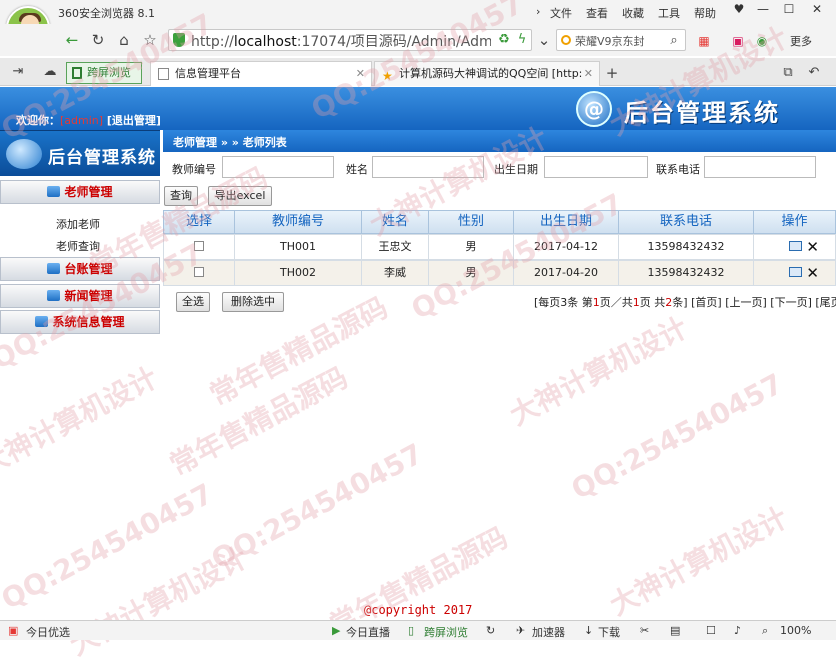  What do you see at coordinates (788, 73) in the screenshot?
I see `tab-list-icon: ⧉` at bounding box center [788, 73].